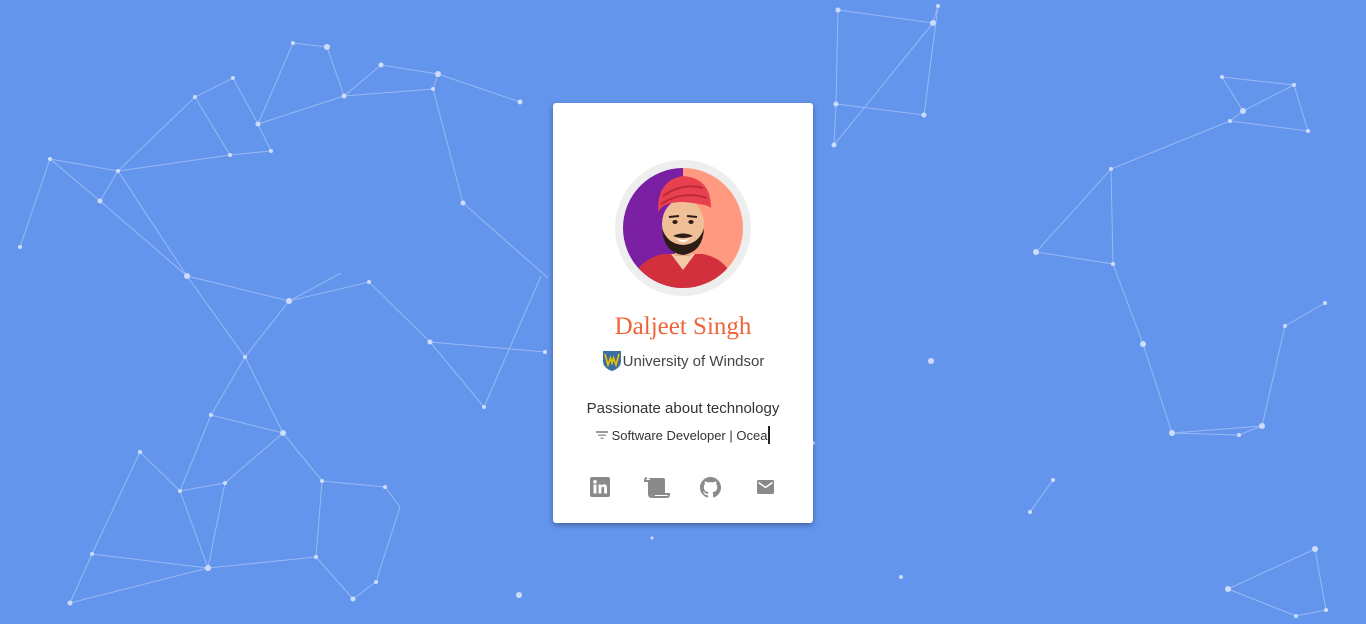  I want to click on avatar, so click(683, 228).